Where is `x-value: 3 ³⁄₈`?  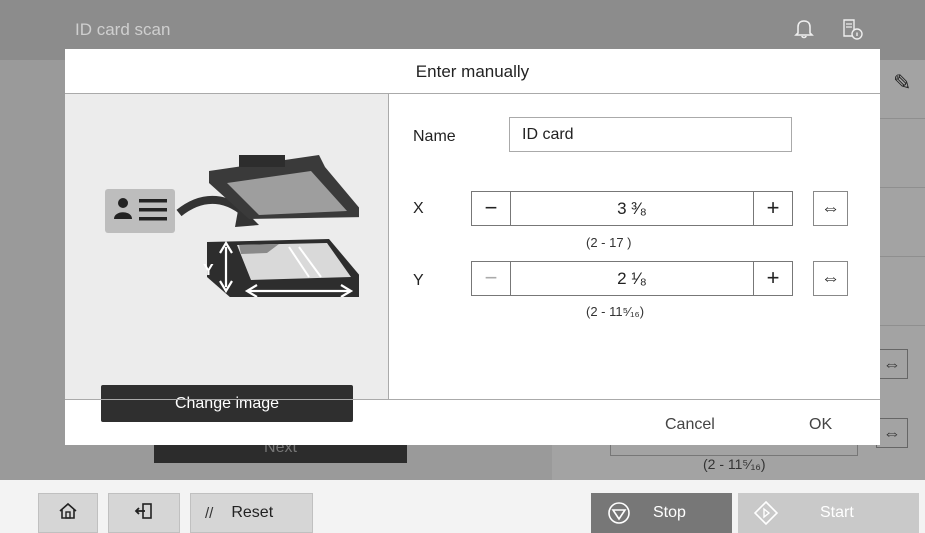
x-value: 3 ³⁄₈ is located at coordinates (632, 208).